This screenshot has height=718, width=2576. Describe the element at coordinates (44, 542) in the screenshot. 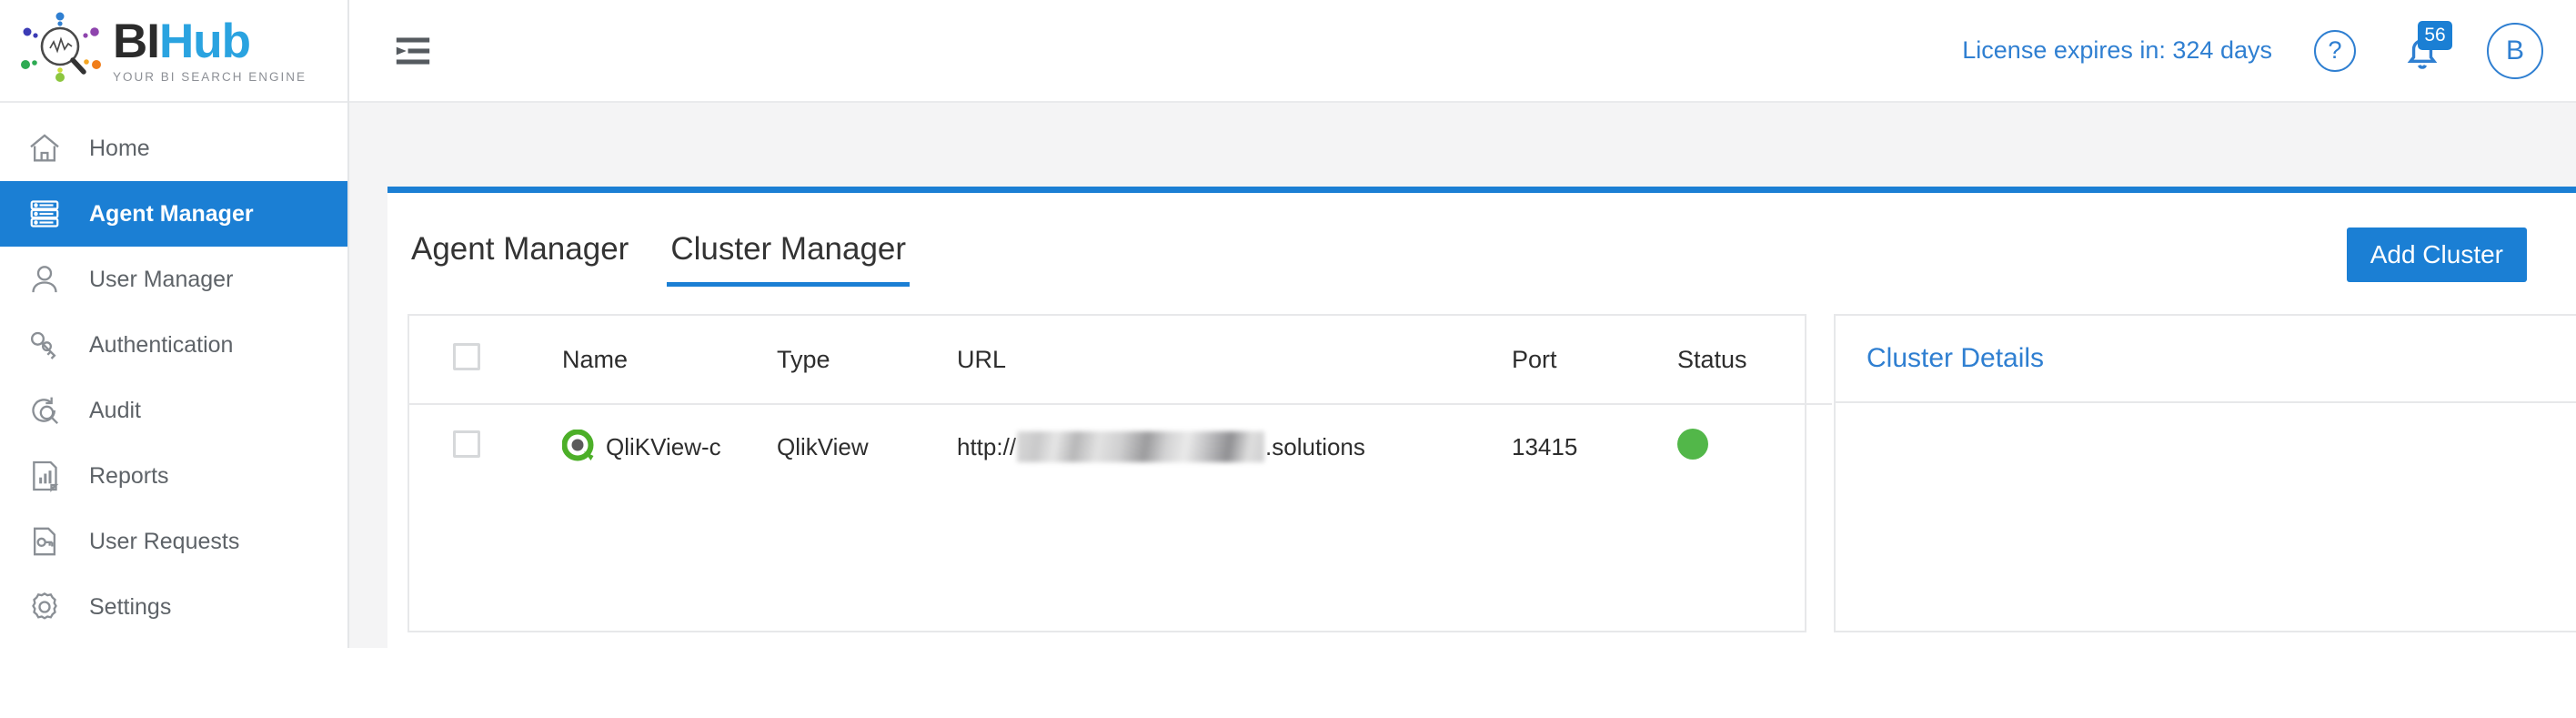

I see `document-key-icon` at that location.